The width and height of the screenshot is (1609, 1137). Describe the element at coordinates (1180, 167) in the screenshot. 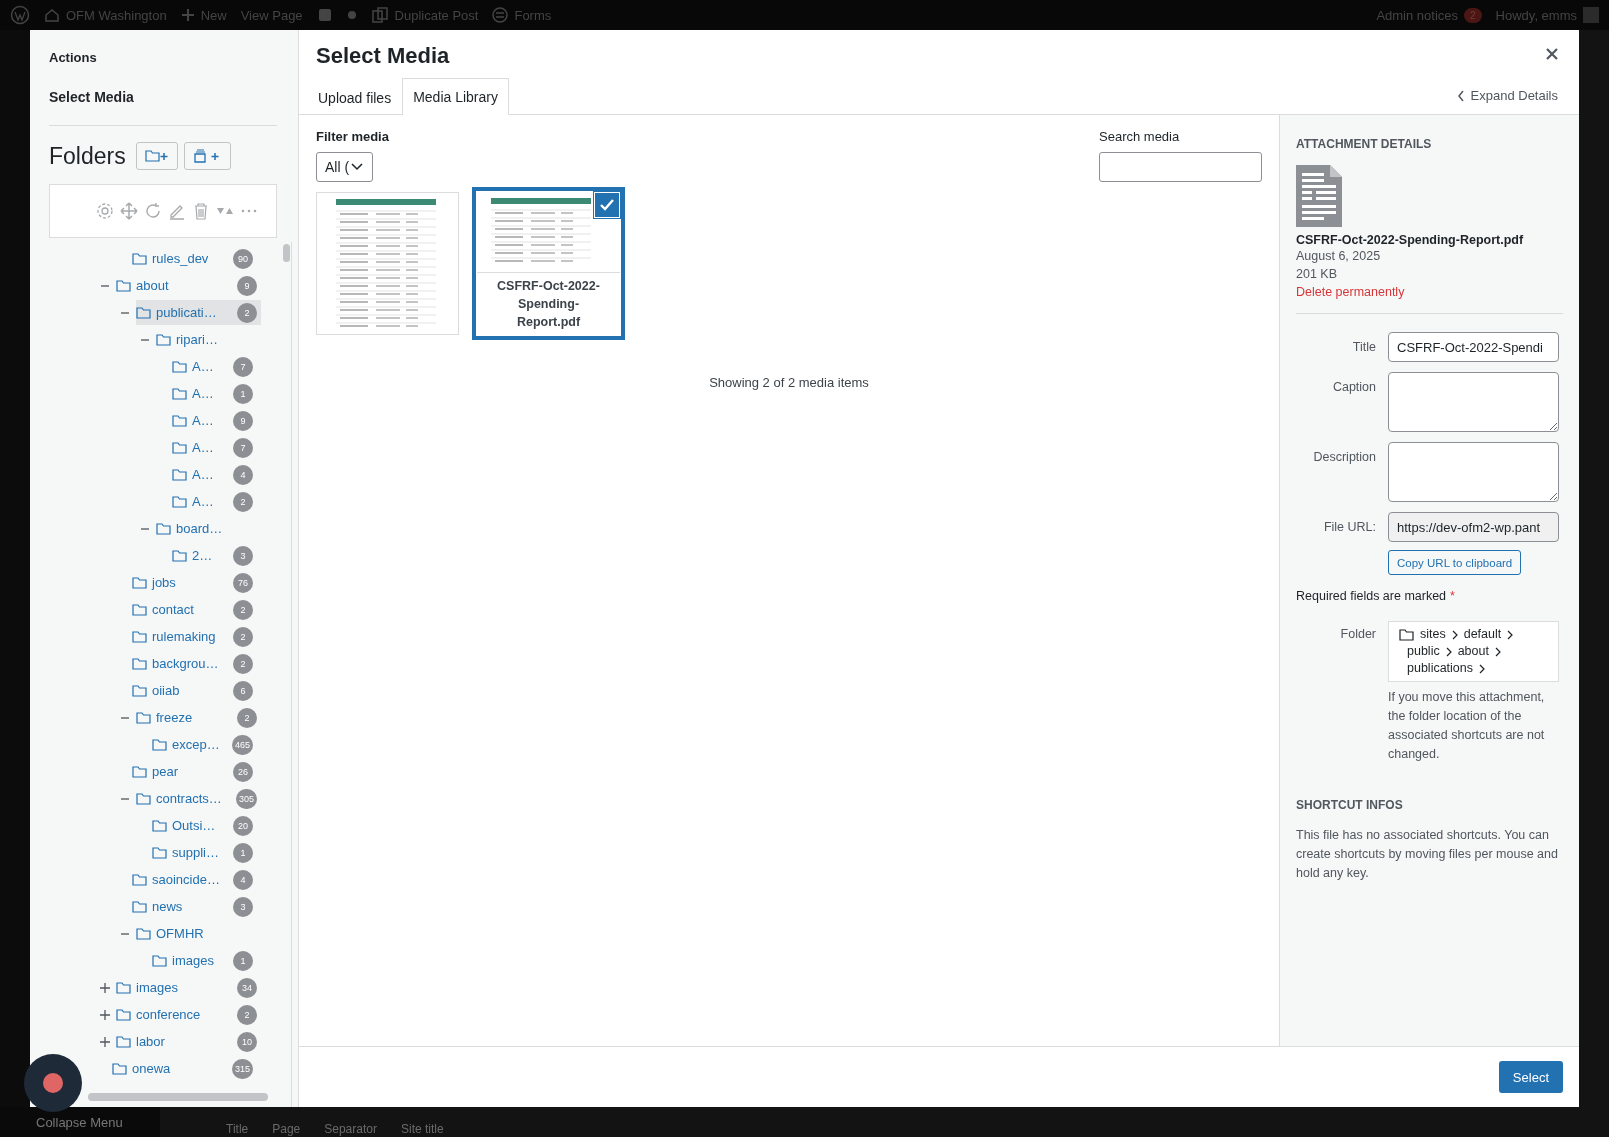

I see `search-field` at that location.